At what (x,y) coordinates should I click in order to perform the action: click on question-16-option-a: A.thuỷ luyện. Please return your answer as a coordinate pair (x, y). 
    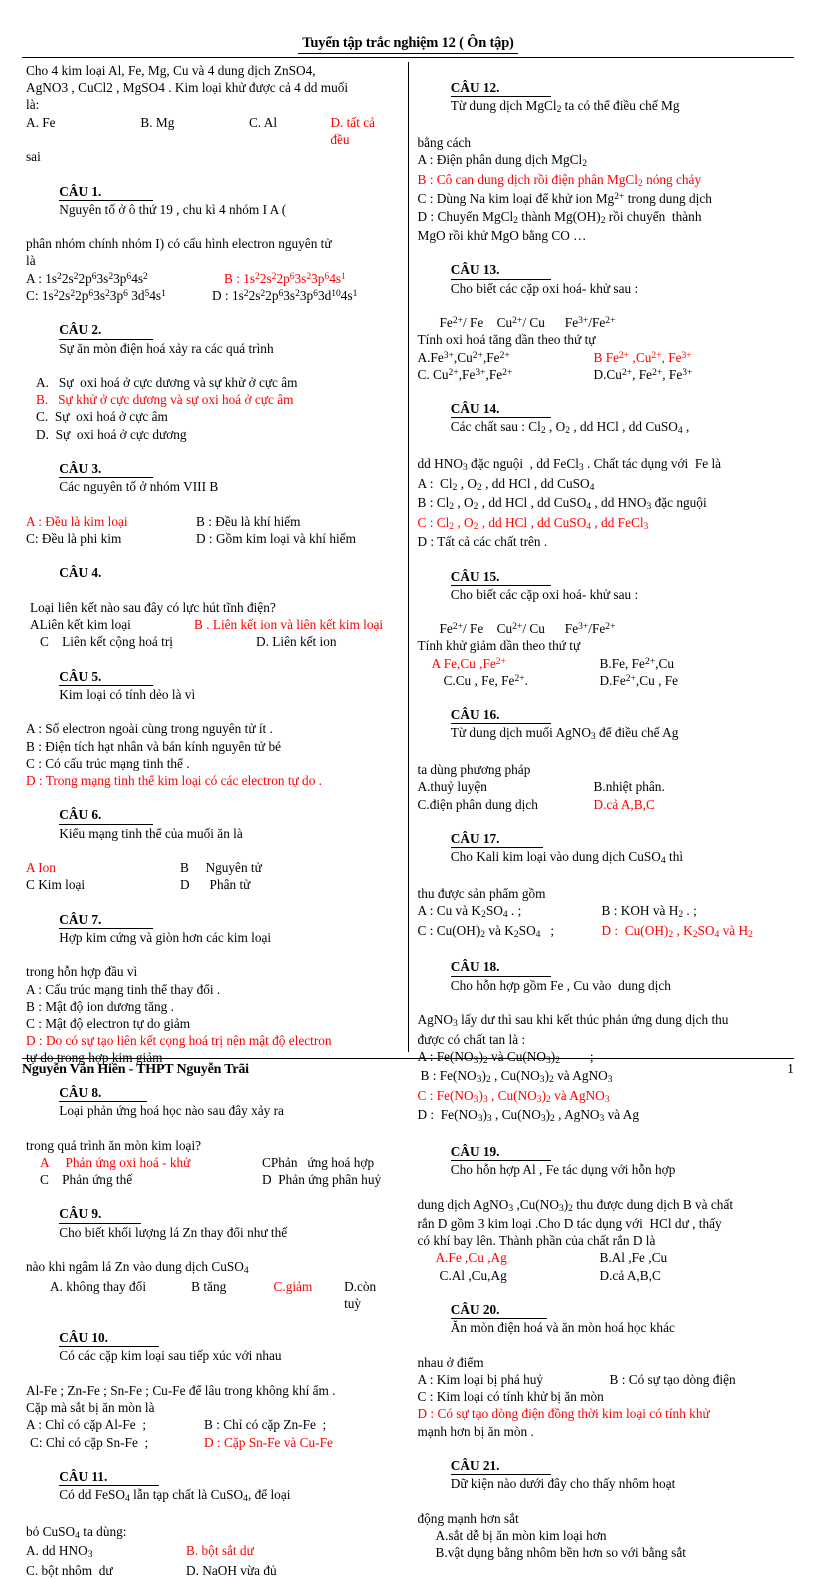
    Looking at the image, I should click on (506, 786).